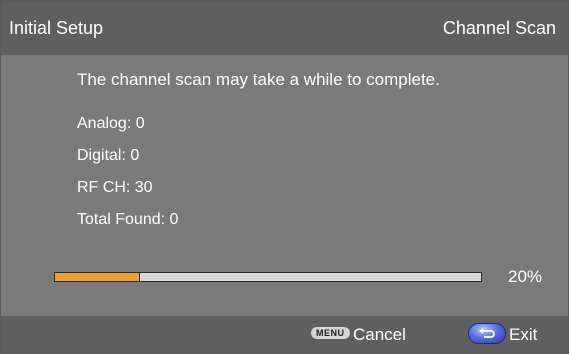  What do you see at coordinates (379, 335) in the screenshot?
I see `cancel-button: Cancel` at bounding box center [379, 335].